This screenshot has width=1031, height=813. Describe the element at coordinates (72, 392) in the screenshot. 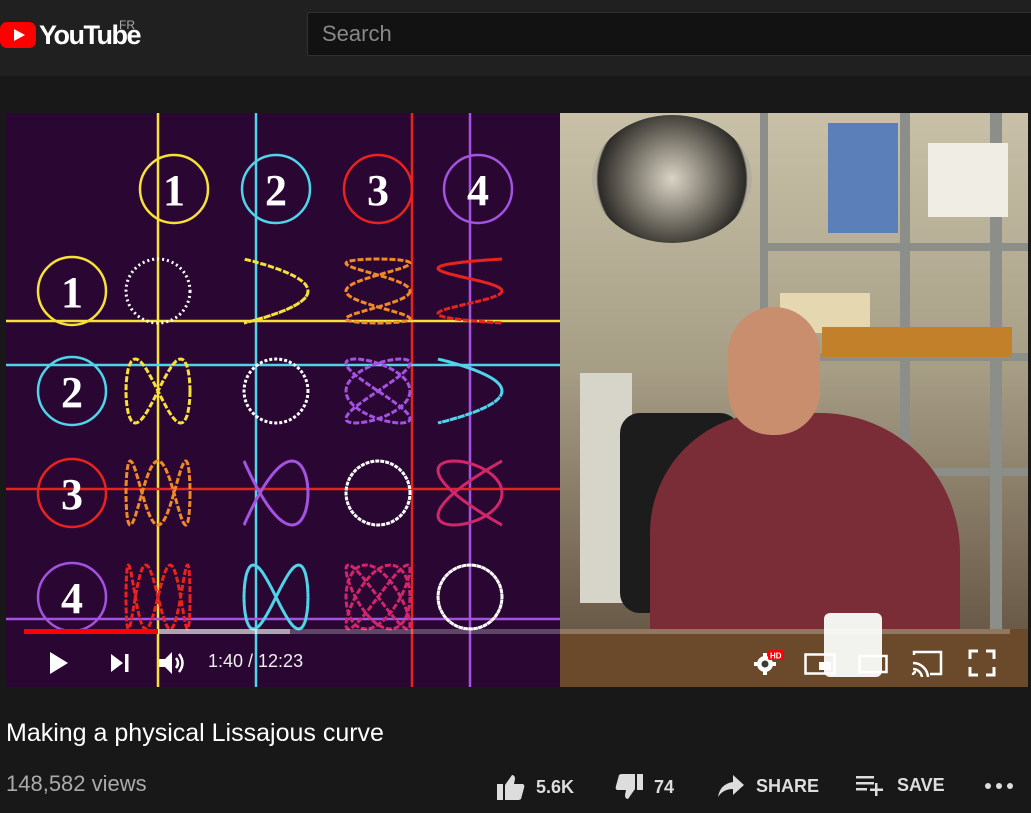

I see `frequency-label-left: 2` at that location.